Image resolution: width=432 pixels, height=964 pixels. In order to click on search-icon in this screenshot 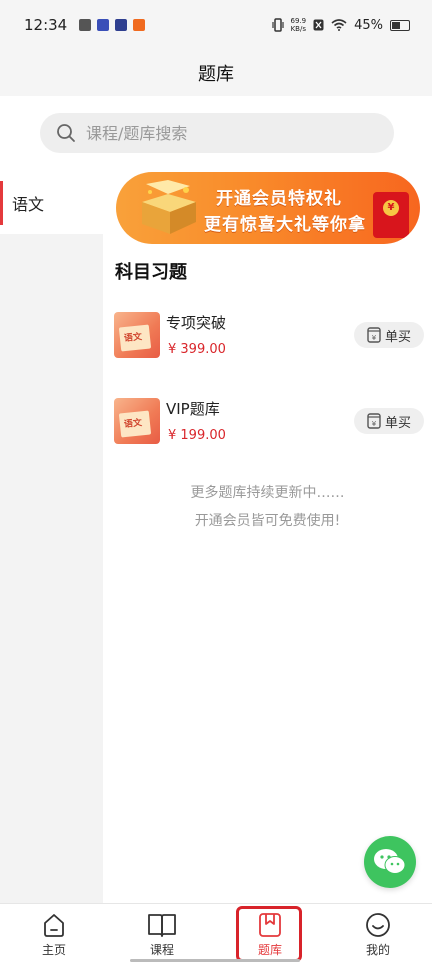, I will do `click(66, 133)`.